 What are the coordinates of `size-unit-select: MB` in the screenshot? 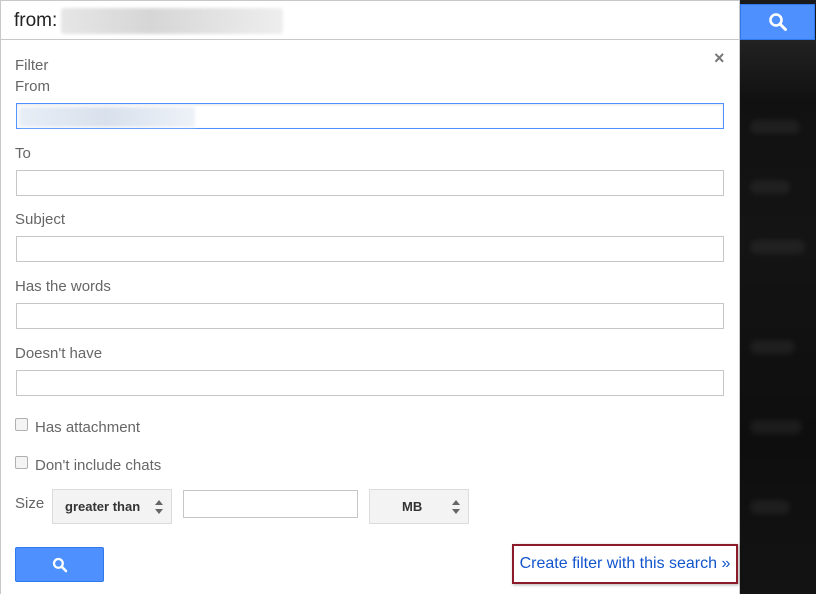 It's located at (419, 506).